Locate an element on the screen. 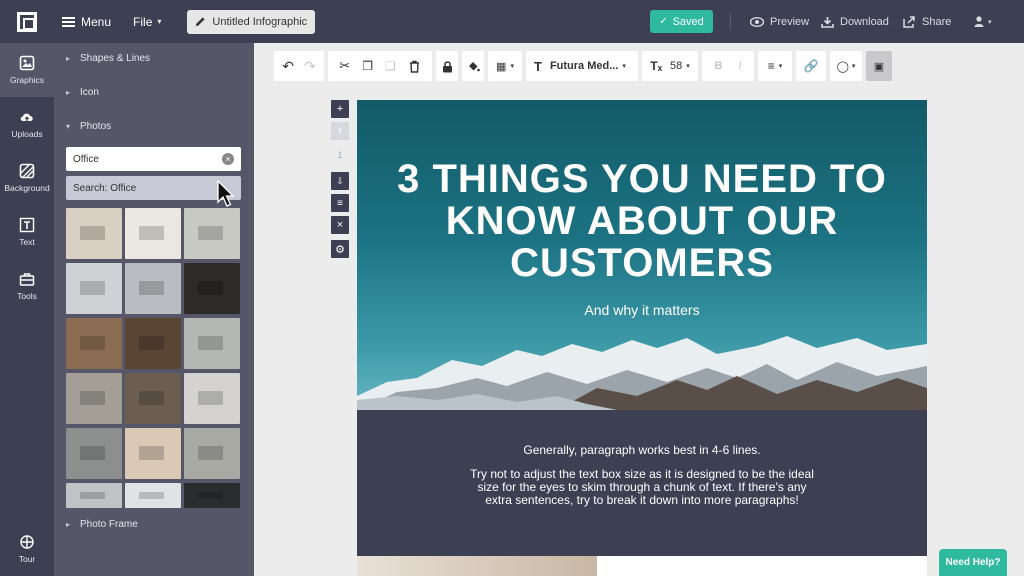 The height and width of the screenshot is (576, 1024). align-button: ≡ ▾ is located at coordinates (775, 66).